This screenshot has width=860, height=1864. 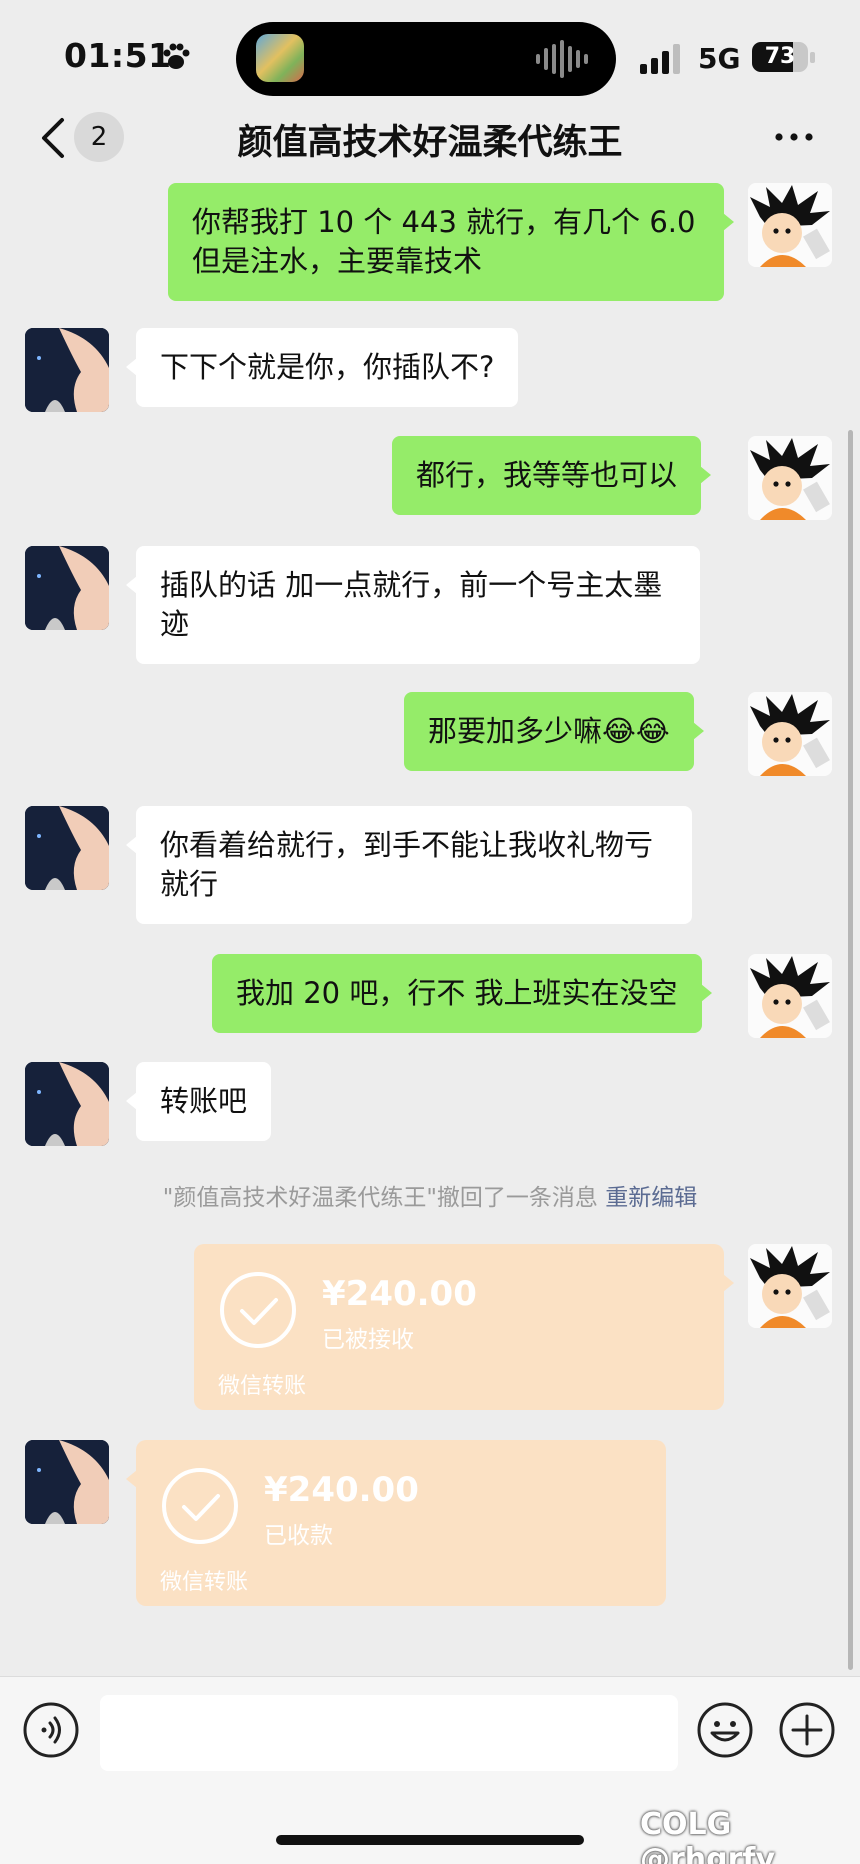 What do you see at coordinates (552, 475) in the screenshot?
I see `message-bubble-sent: 都行，我等等也可以` at bounding box center [552, 475].